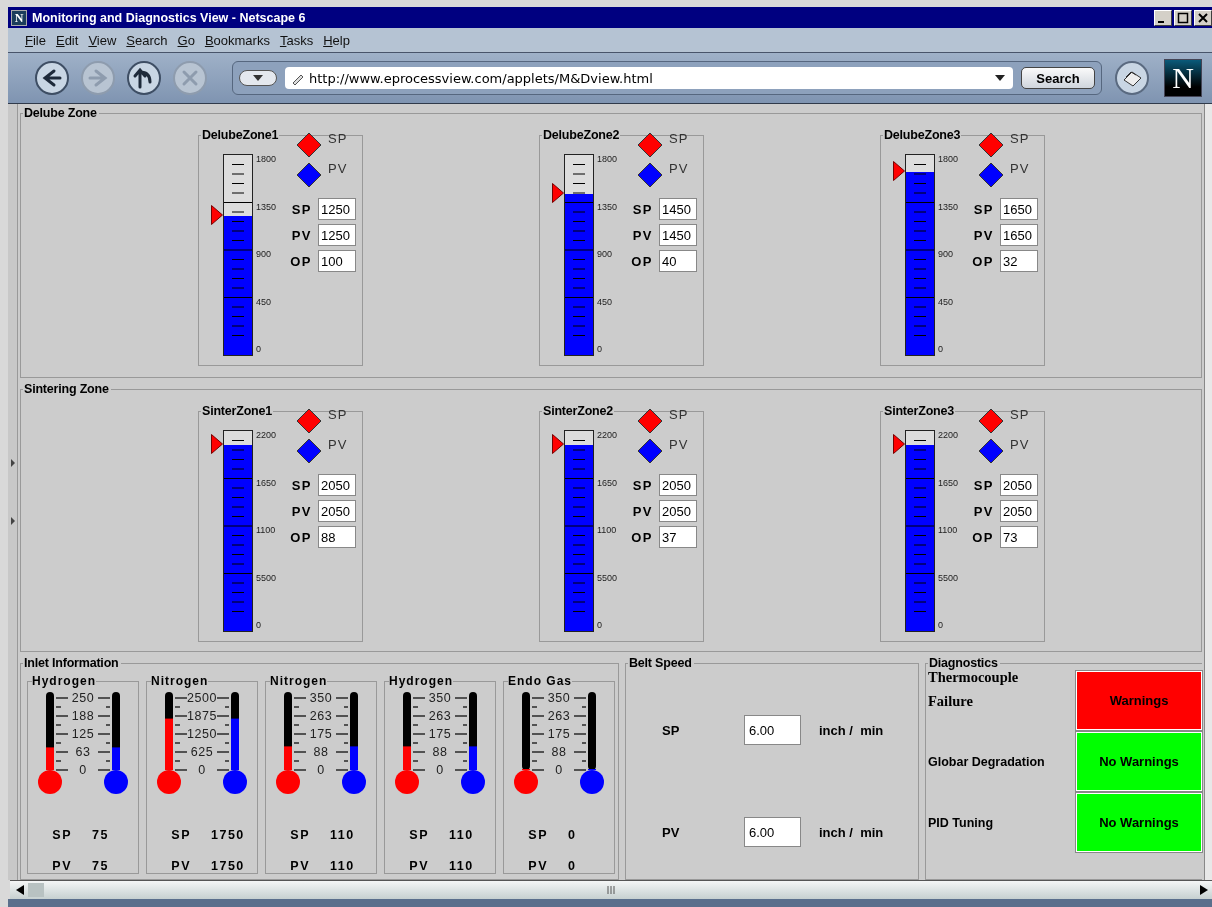 The image size is (1212, 907). What do you see at coordinates (321, 770) in the screenshot?
I see `scale-label: 0` at bounding box center [321, 770].